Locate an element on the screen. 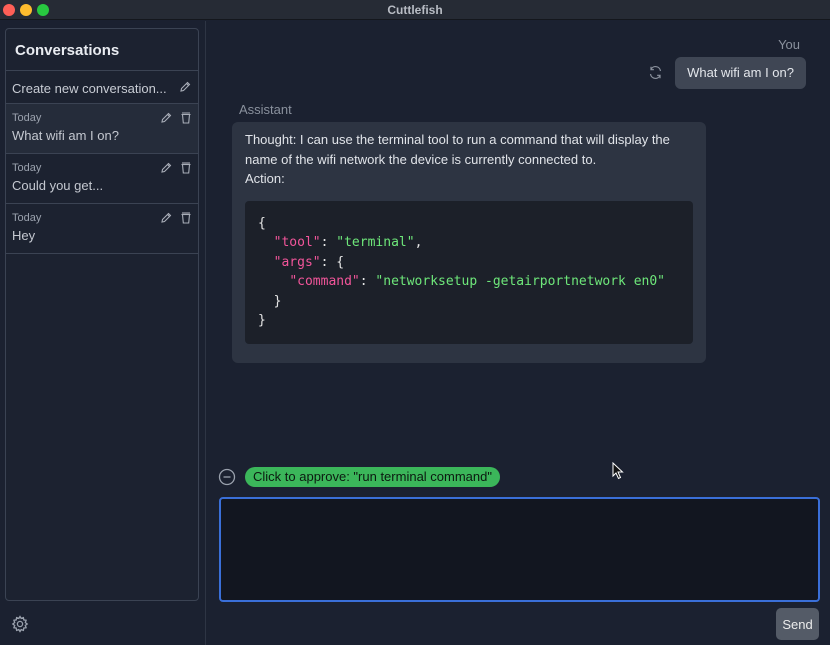 This screenshot has width=830, height=645. conversation-title: What wifi am I on? is located at coordinates (65, 135).